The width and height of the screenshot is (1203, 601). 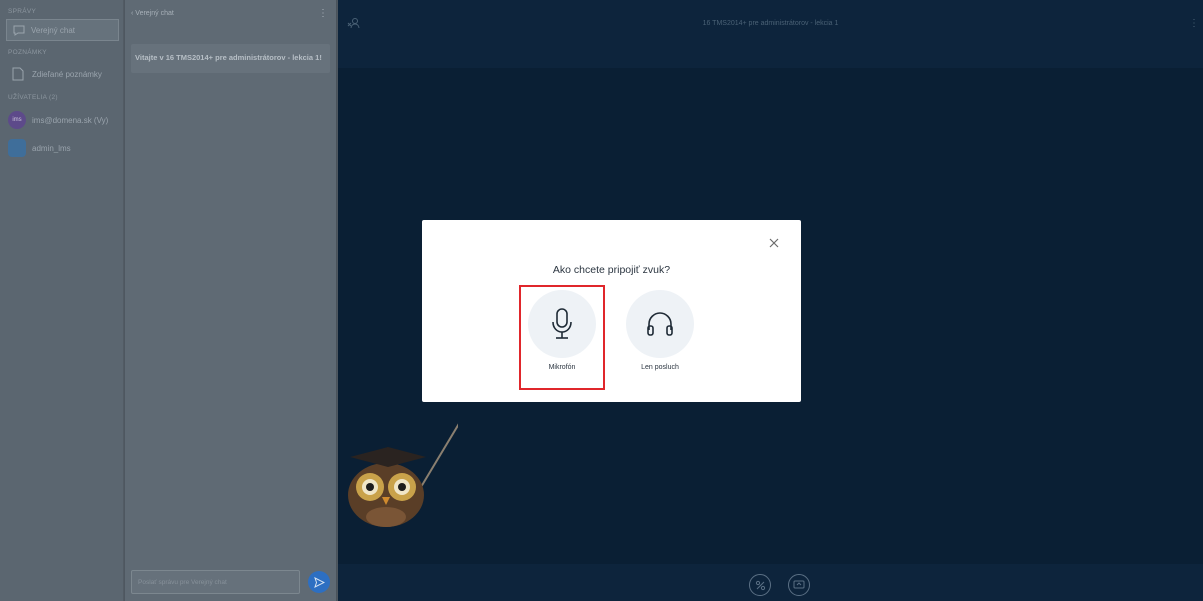 What do you see at coordinates (562, 337) in the screenshot?
I see `microphone-highlight-frame` at bounding box center [562, 337].